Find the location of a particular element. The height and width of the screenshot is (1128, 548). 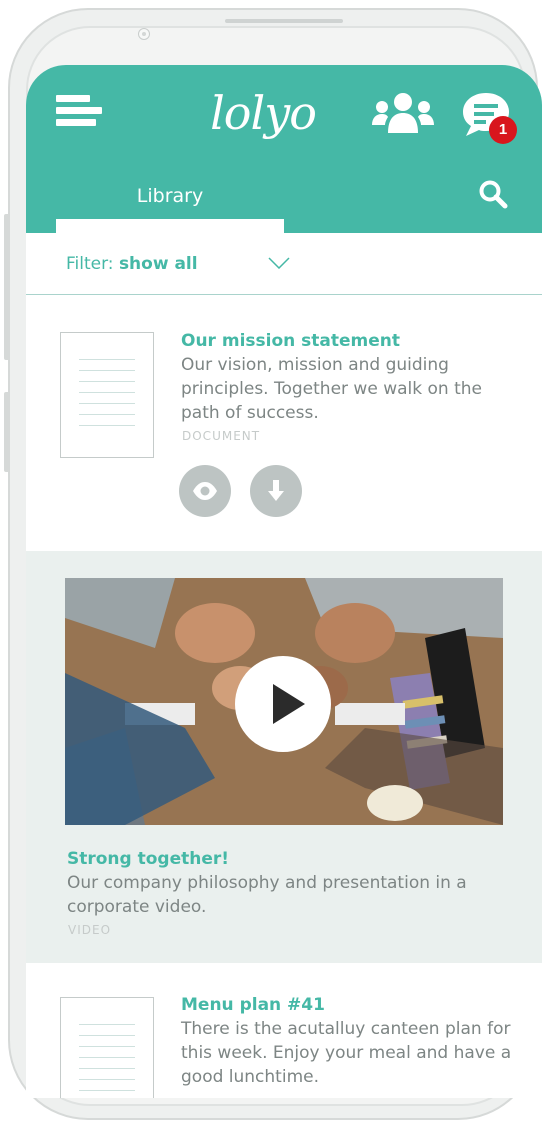

download-button is located at coordinates (276, 491).